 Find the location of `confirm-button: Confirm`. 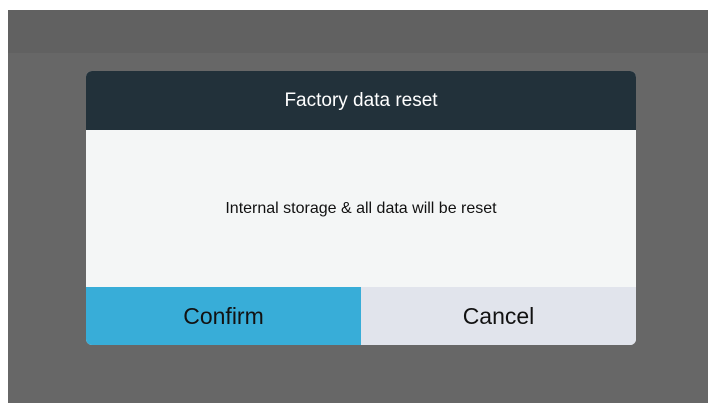

confirm-button: Confirm is located at coordinates (223, 316).